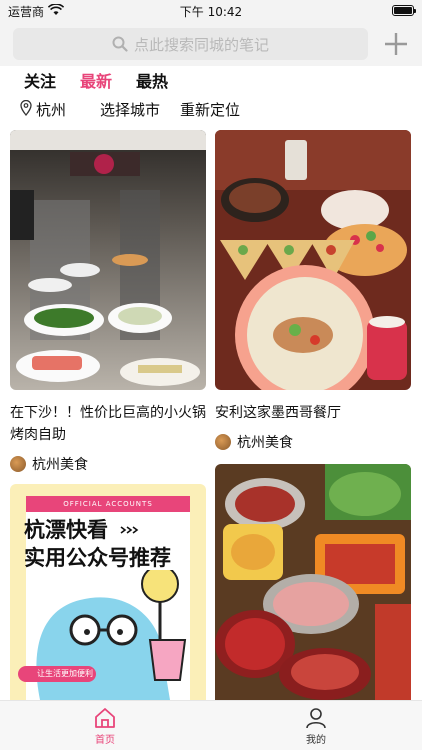  I want to click on nav-home: 首页, so click(105, 726).